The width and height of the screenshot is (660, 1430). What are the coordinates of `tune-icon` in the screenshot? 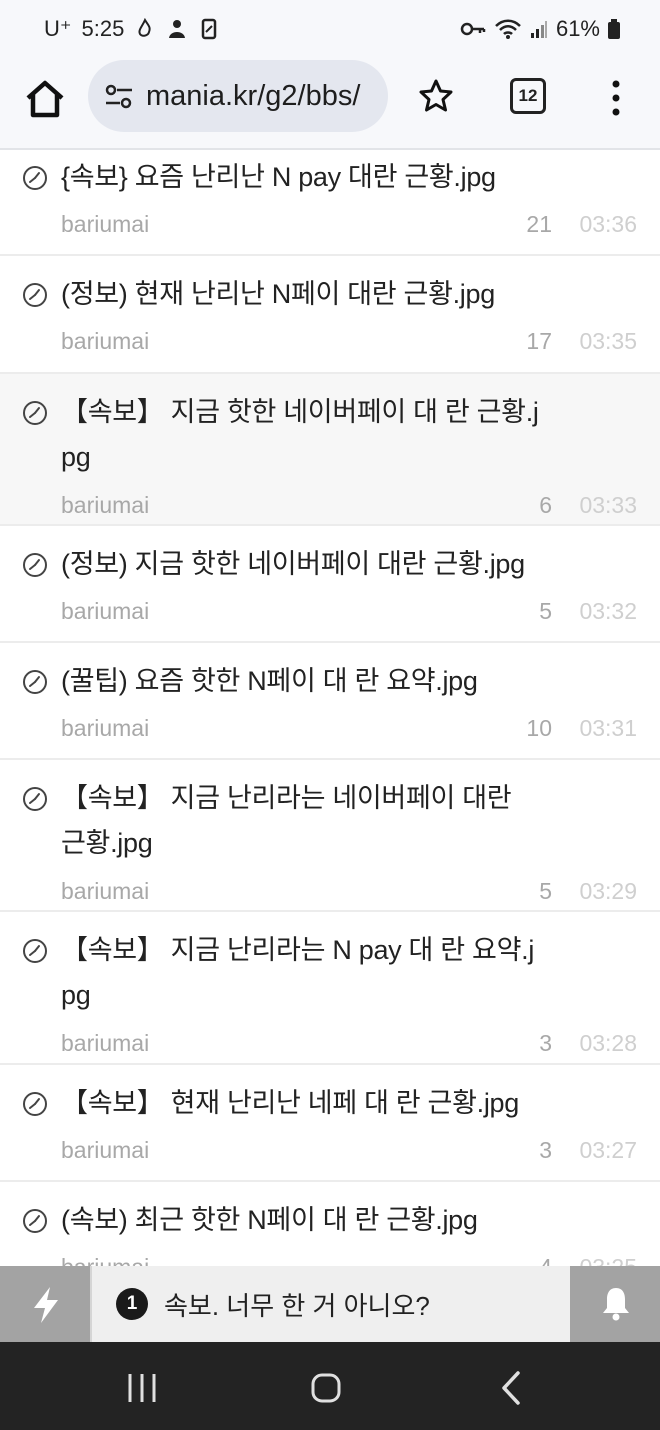 It's located at (119, 97).